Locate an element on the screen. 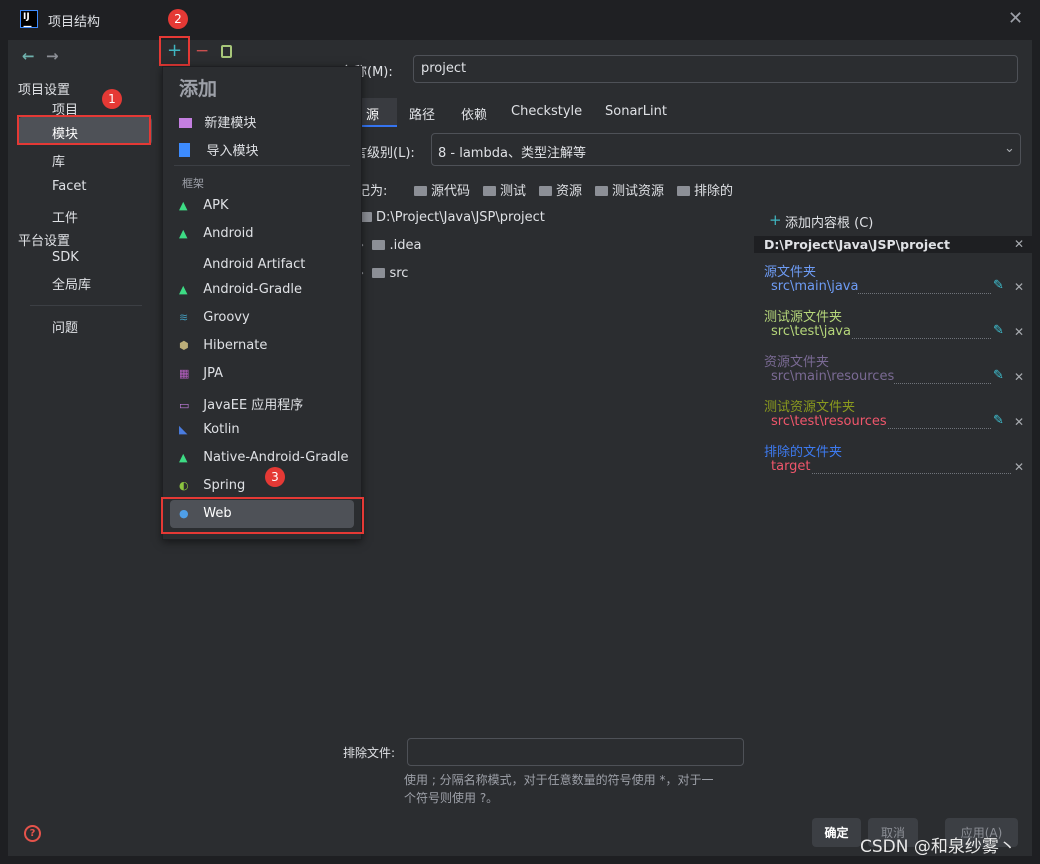  folder-entry-path: target is located at coordinates (791, 466).